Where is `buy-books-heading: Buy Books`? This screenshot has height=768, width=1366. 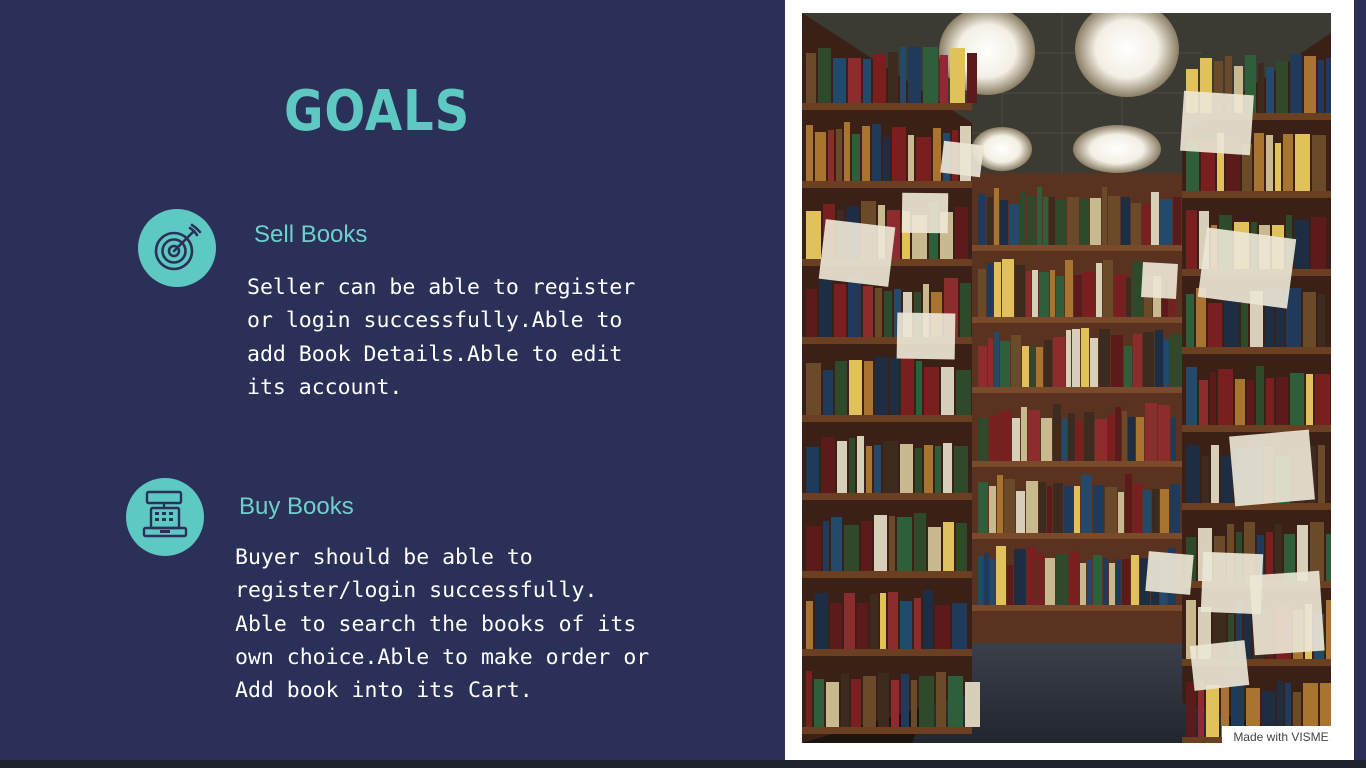 buy-books-heading: Buy Books is located at coordinates (296, 506).